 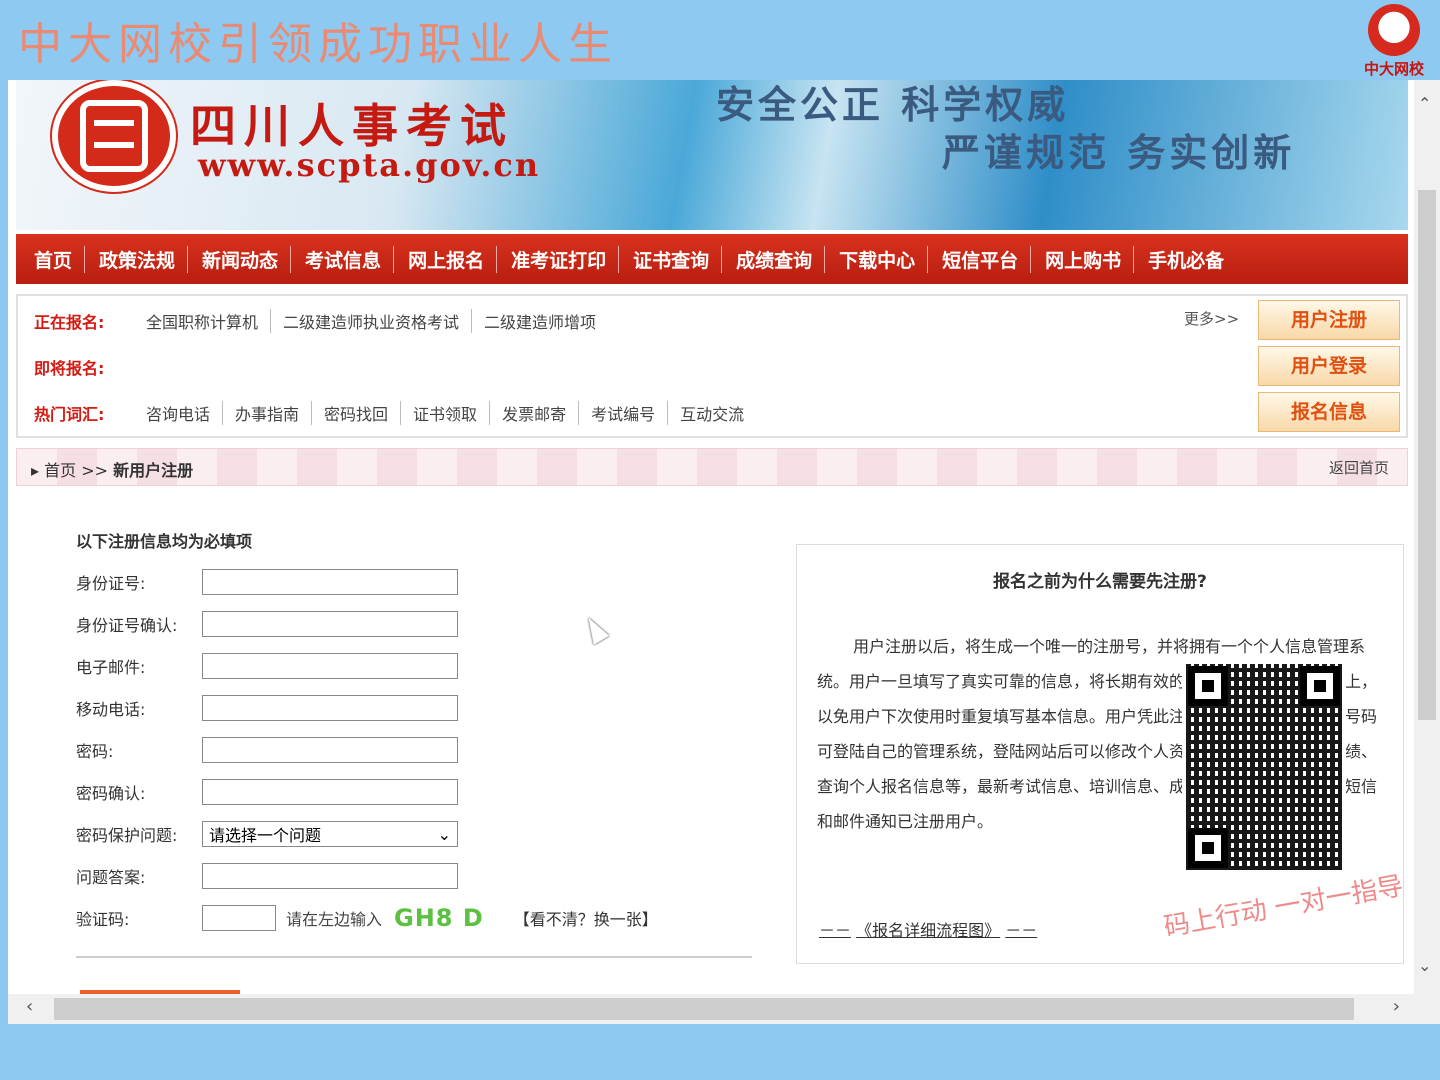 I want to click on registration-info-button: 报名信息, so click(x=1329, y=412).